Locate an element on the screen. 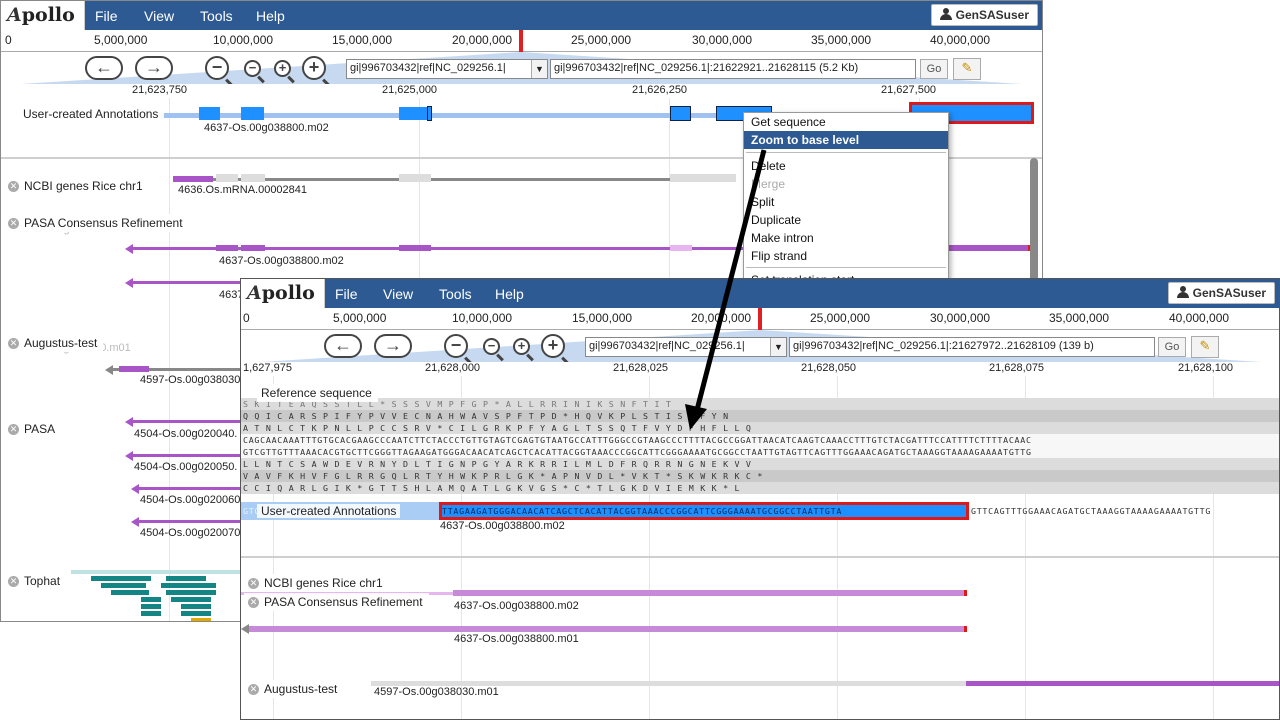 The width and height of the screenshot is (1280, 720). track-label-reference-sequence: Reference sequence is located at coordinates (317, 393).